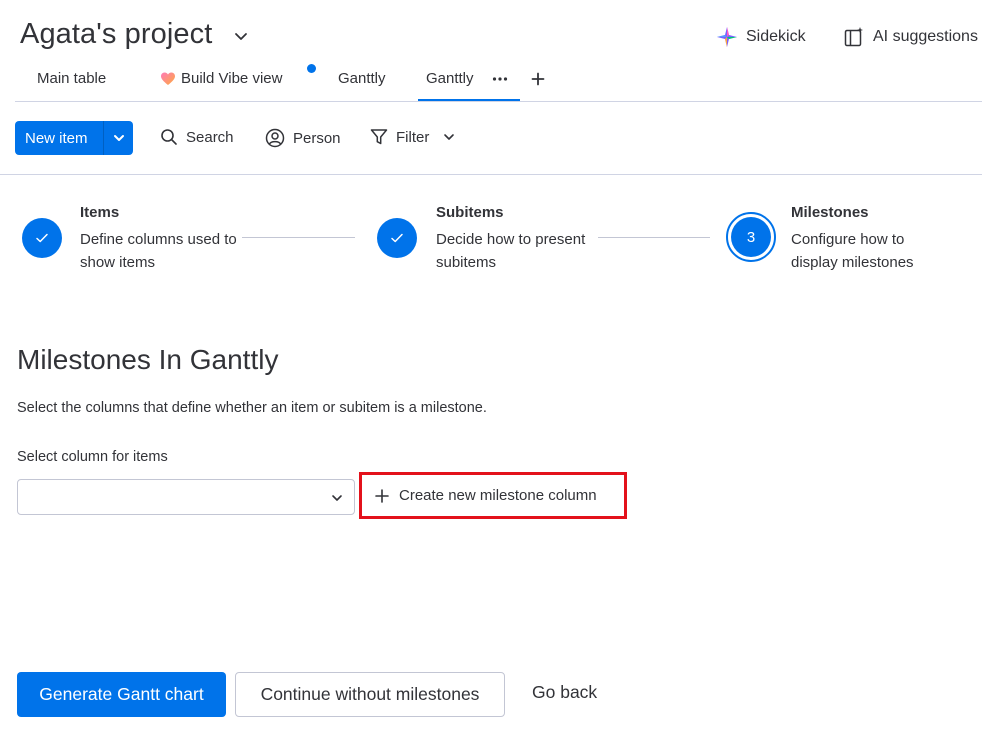 This screenshot has width=982, height=742. I want to click on tab-main-table: Main table, so click(71, 78).